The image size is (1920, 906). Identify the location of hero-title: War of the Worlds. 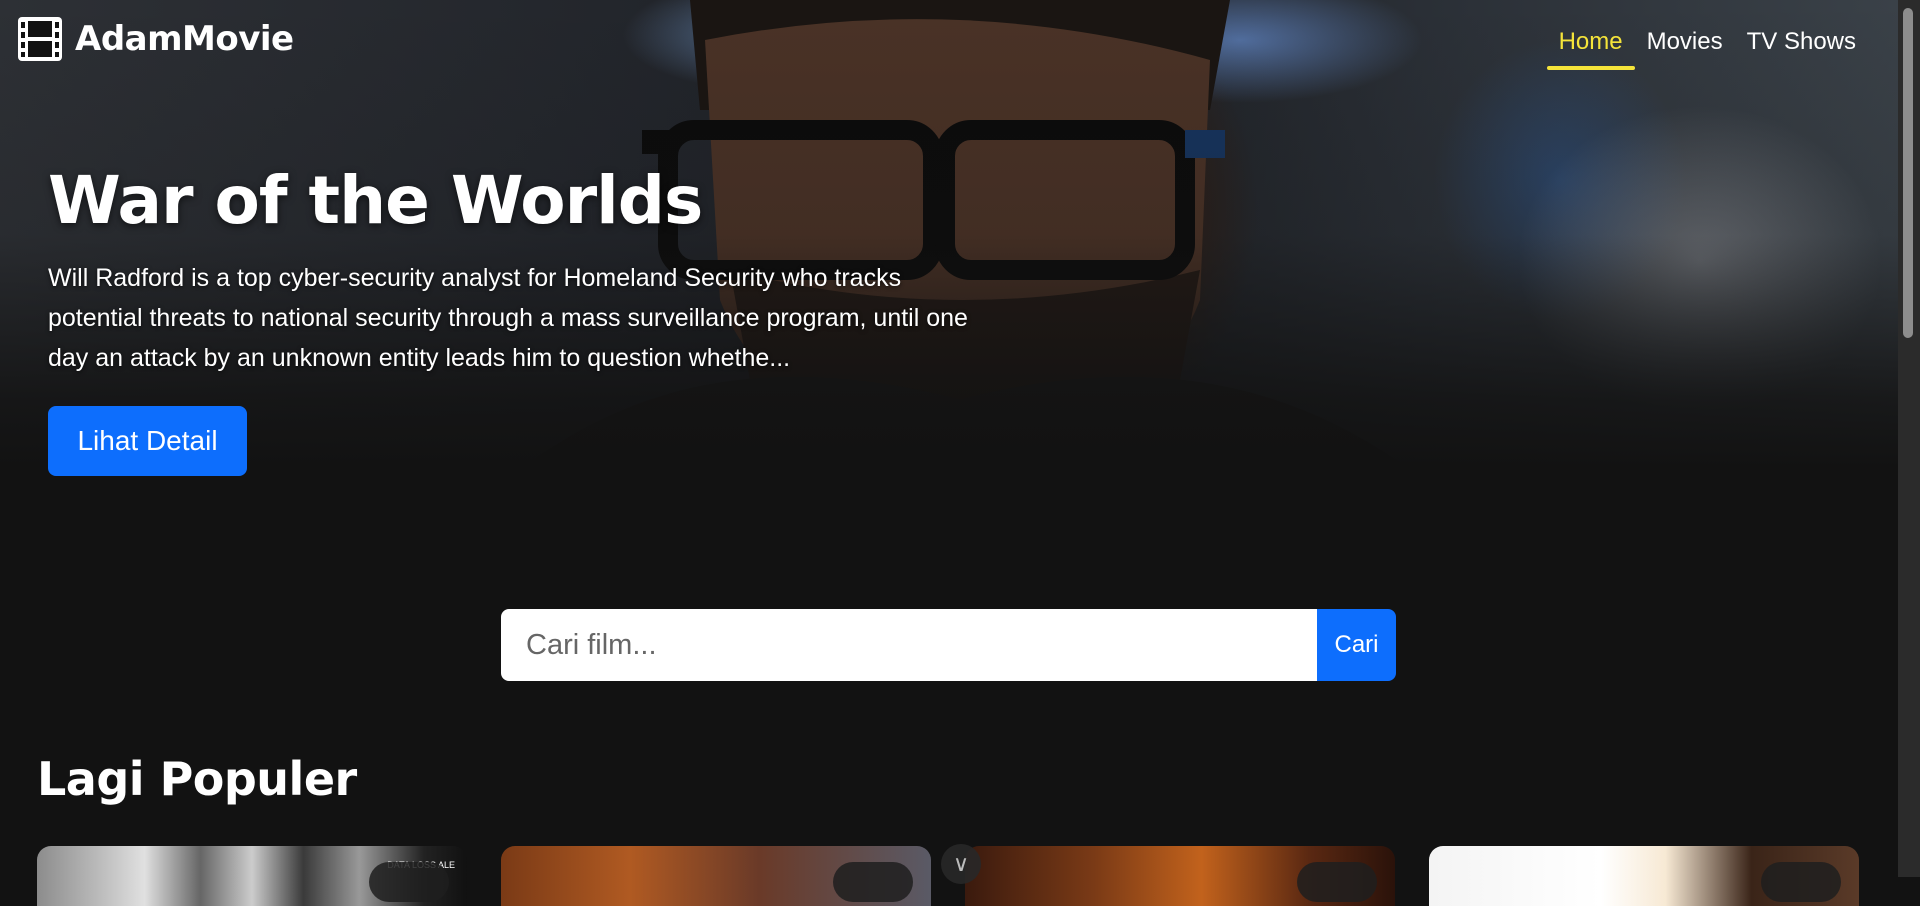
(375, 200).